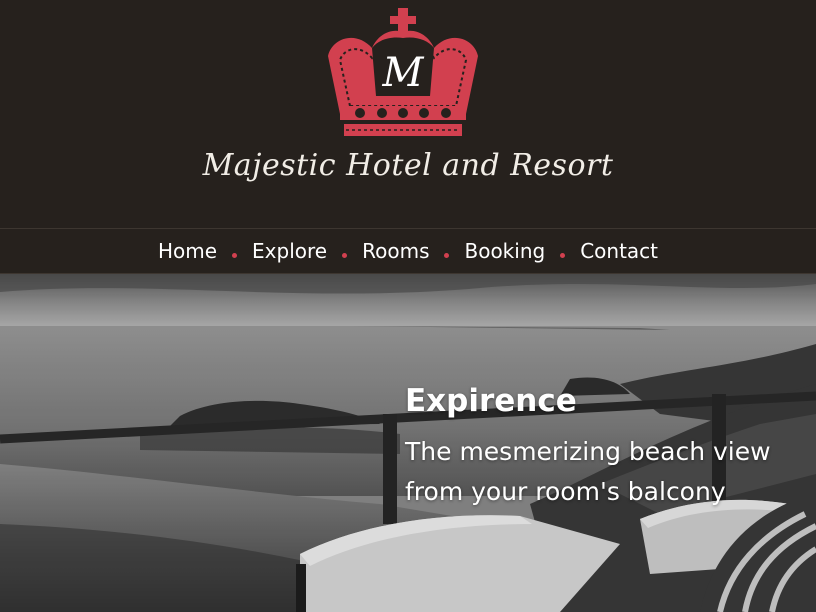 This screenshot has width=816, height=612. What do you see at coordinates (504, 251) in the screenshot?
I see `nav-booking: Booking` at bounding box center [504, 251].